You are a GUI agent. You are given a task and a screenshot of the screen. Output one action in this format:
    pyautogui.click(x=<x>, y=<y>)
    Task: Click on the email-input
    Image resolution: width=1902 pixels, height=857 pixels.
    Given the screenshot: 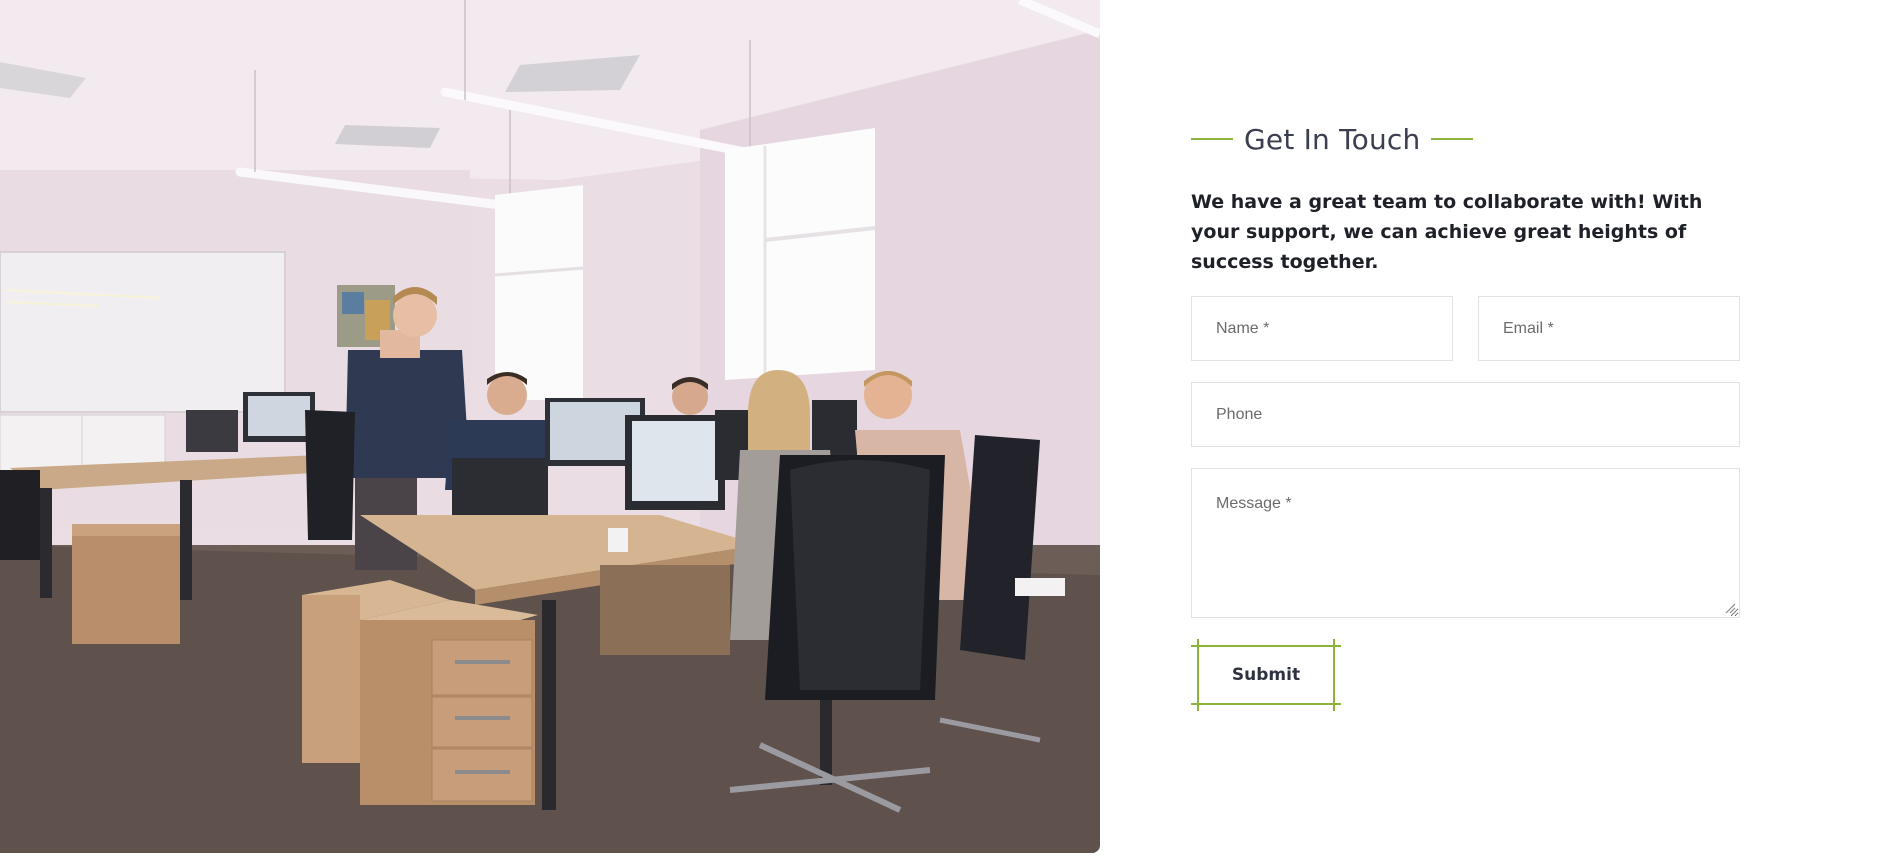 What is the action you would take?
    pyautogui.click(x=1609, y=328)
    